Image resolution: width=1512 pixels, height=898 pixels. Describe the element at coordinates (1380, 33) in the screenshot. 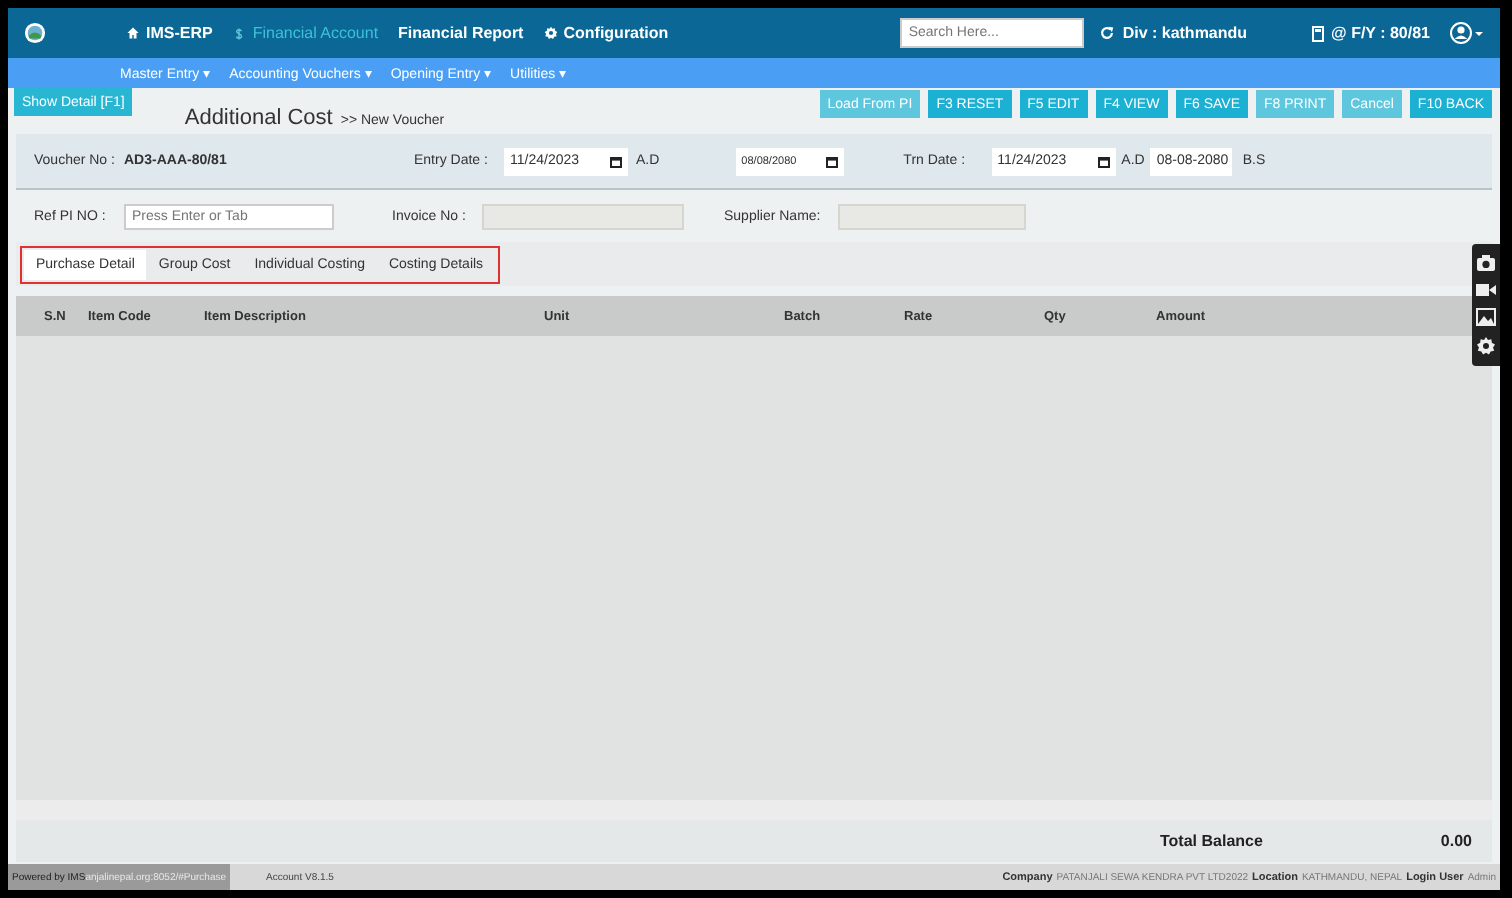

I see `fiscal-year-label: @ F/Y : 80/81` at that location.